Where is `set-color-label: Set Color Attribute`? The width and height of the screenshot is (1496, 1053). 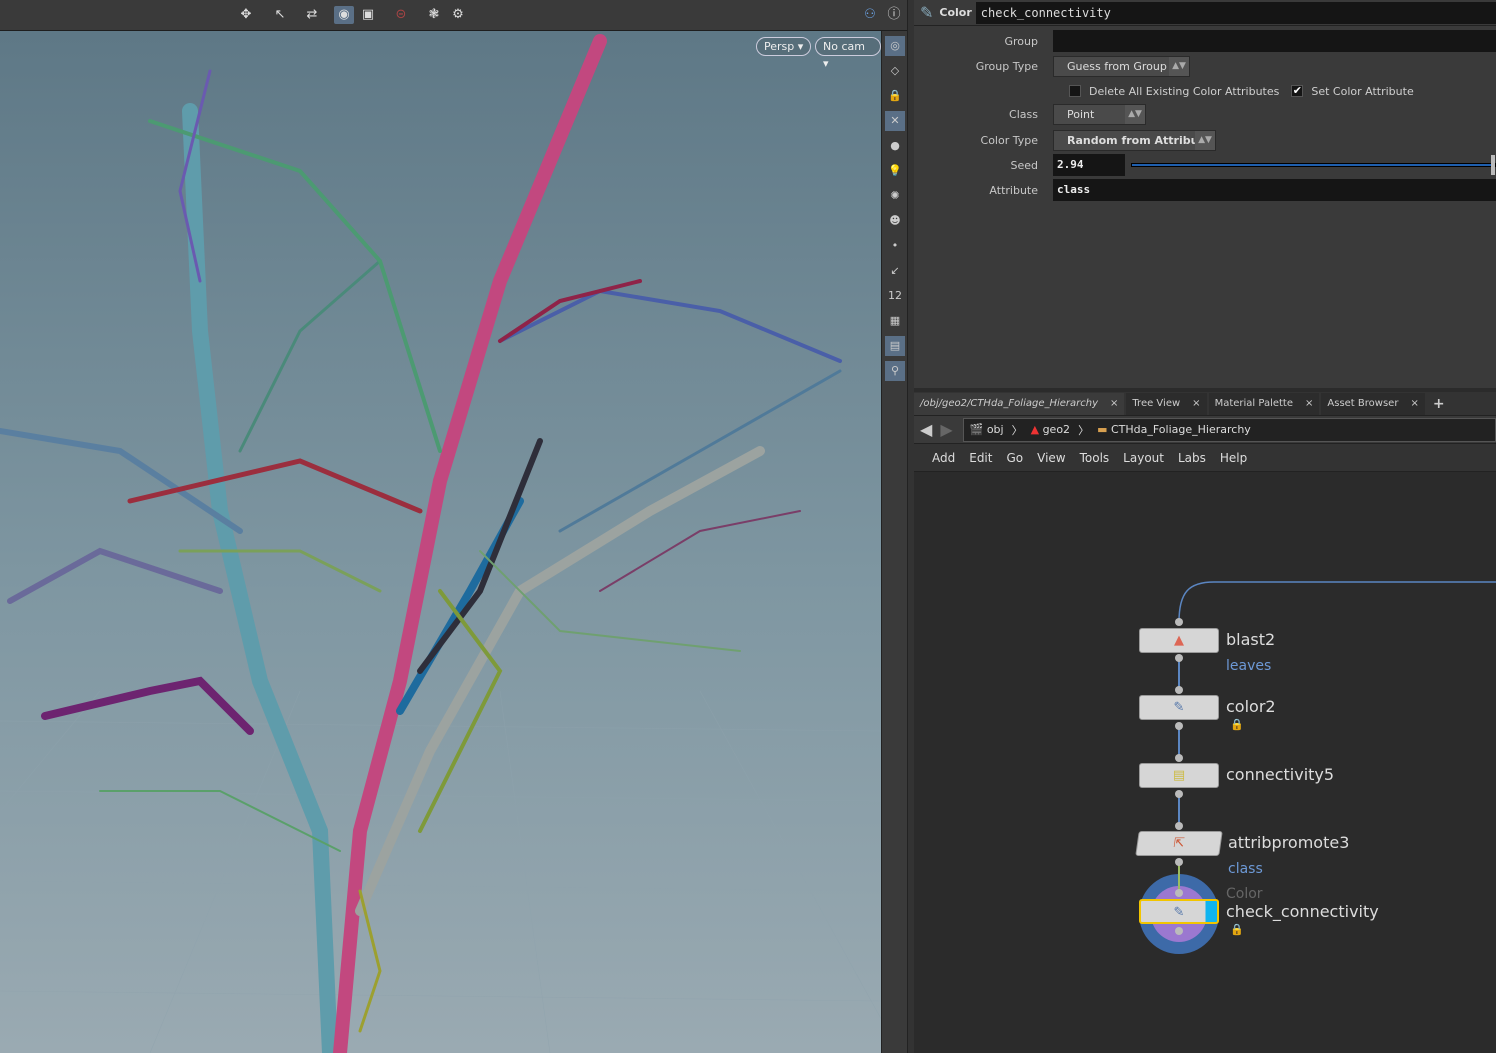 set-color-label: Set Color Attribute is located at coordinates (1362, 91).